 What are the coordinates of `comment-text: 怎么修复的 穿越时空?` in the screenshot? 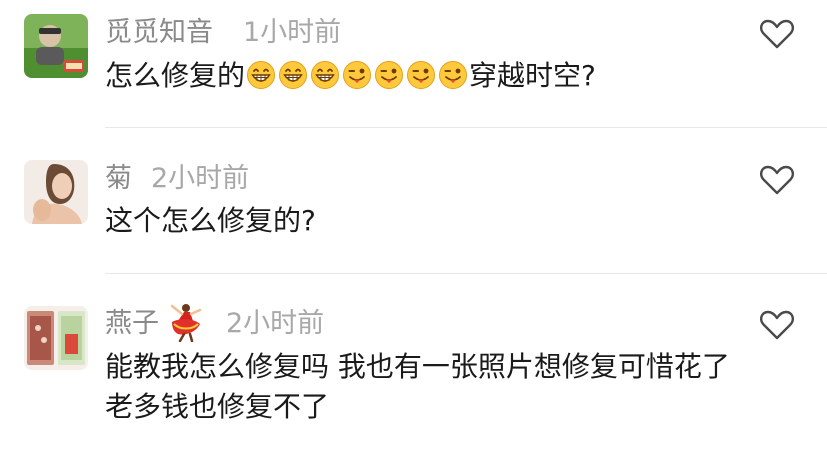 It's located at (350, 76).